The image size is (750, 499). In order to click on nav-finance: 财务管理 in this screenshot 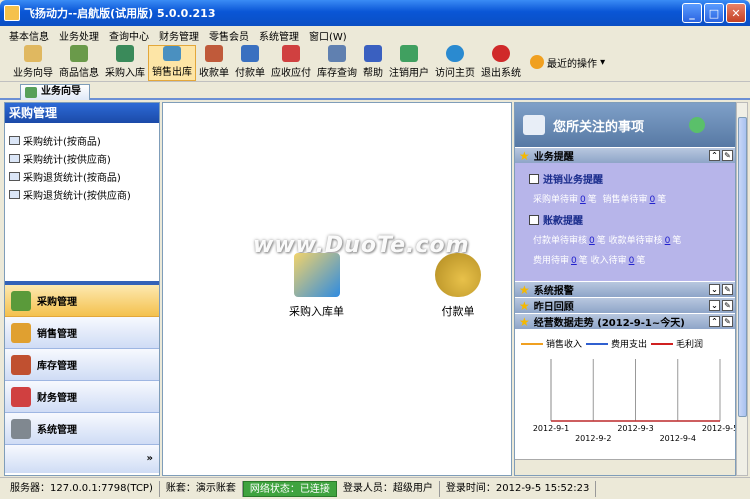, I will do `click(82, 397)`.